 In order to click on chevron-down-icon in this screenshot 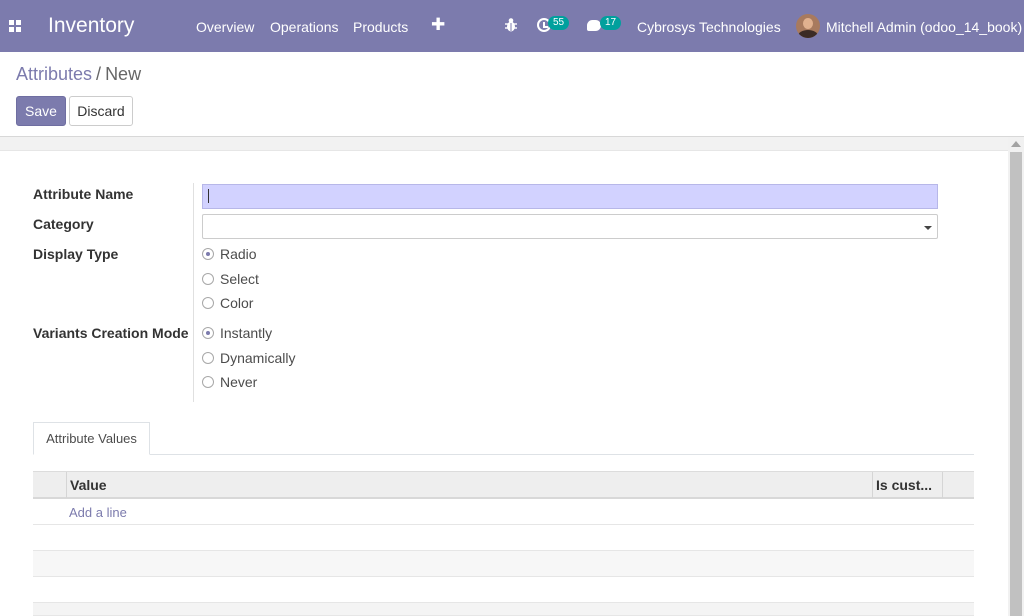, I will do `click(928, 228)`.